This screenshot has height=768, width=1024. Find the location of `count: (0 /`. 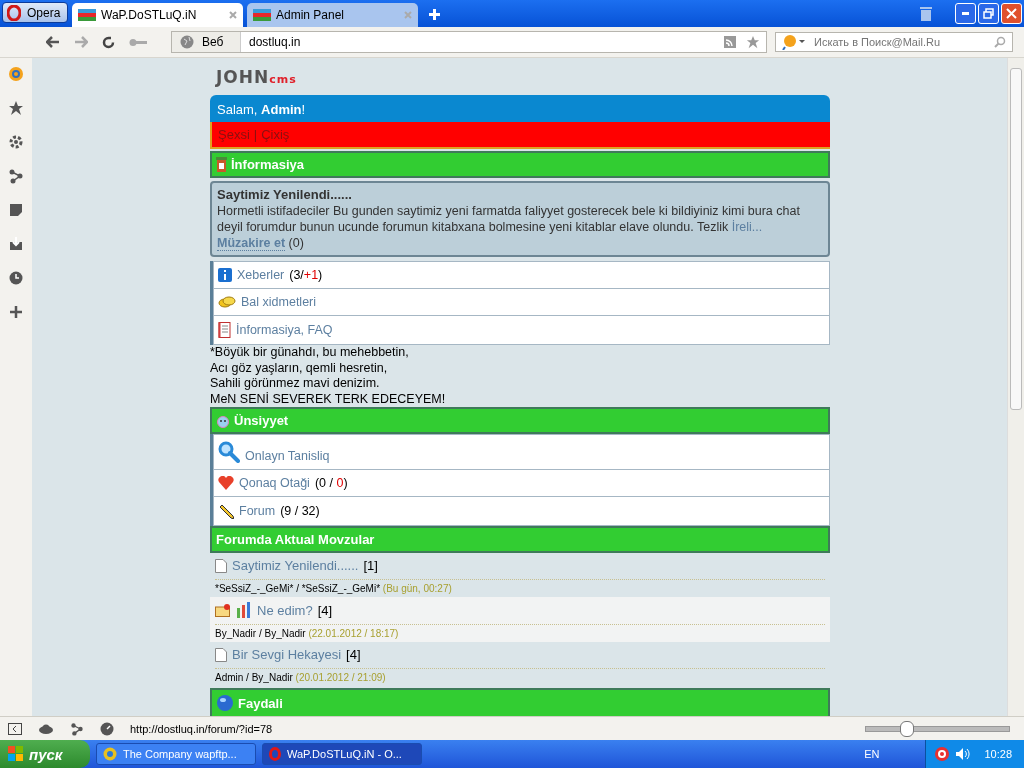

count: (0 / is located at coordinates (324, 483).